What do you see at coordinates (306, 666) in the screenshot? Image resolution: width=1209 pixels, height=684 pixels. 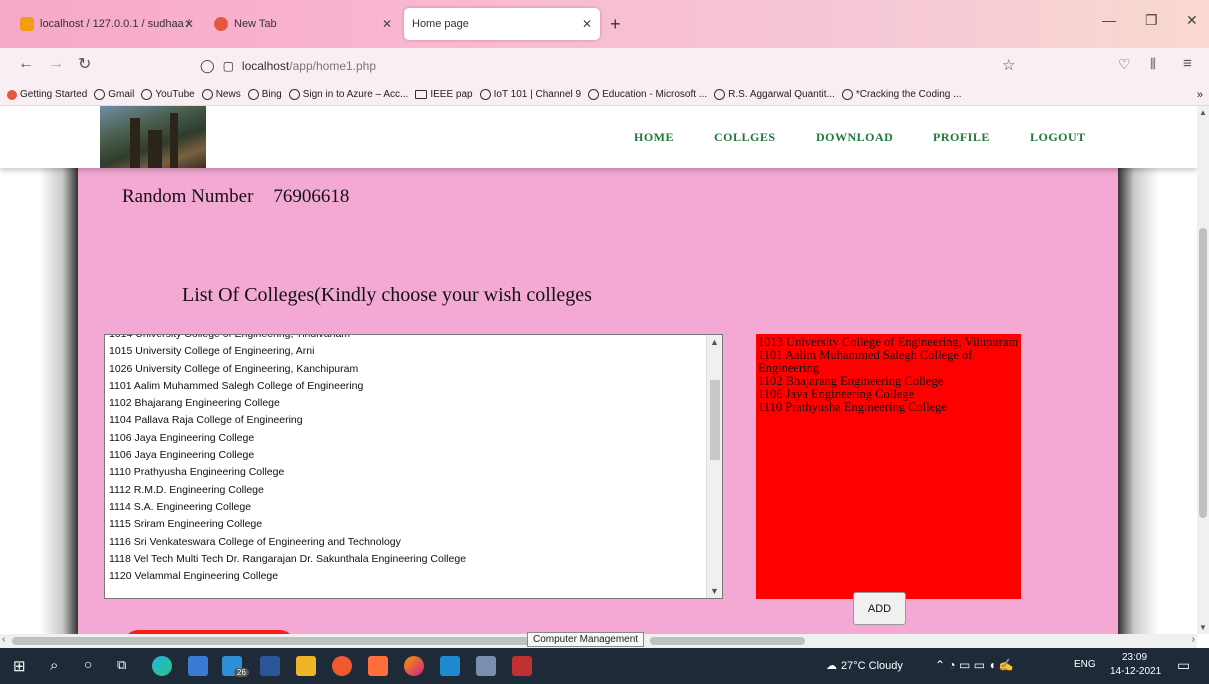 I see `file-explorer-icon` at bounding box center [306, 666].